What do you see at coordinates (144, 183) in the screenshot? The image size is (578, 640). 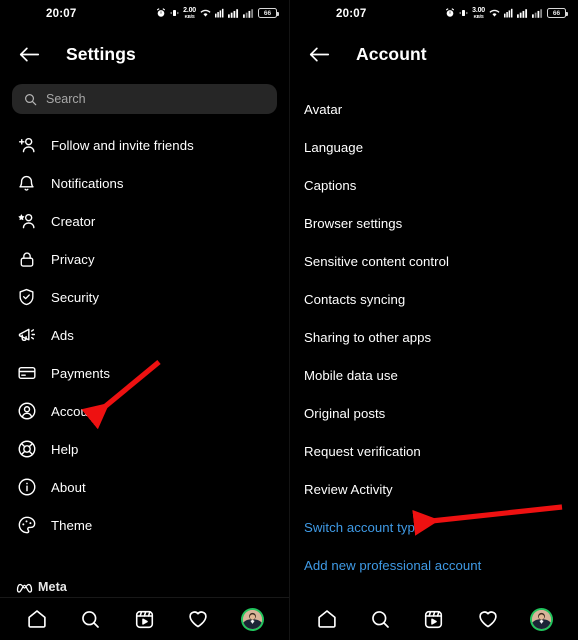 I see `sidebar-item-notifications: Notifications` at bounding box center [144, 183].